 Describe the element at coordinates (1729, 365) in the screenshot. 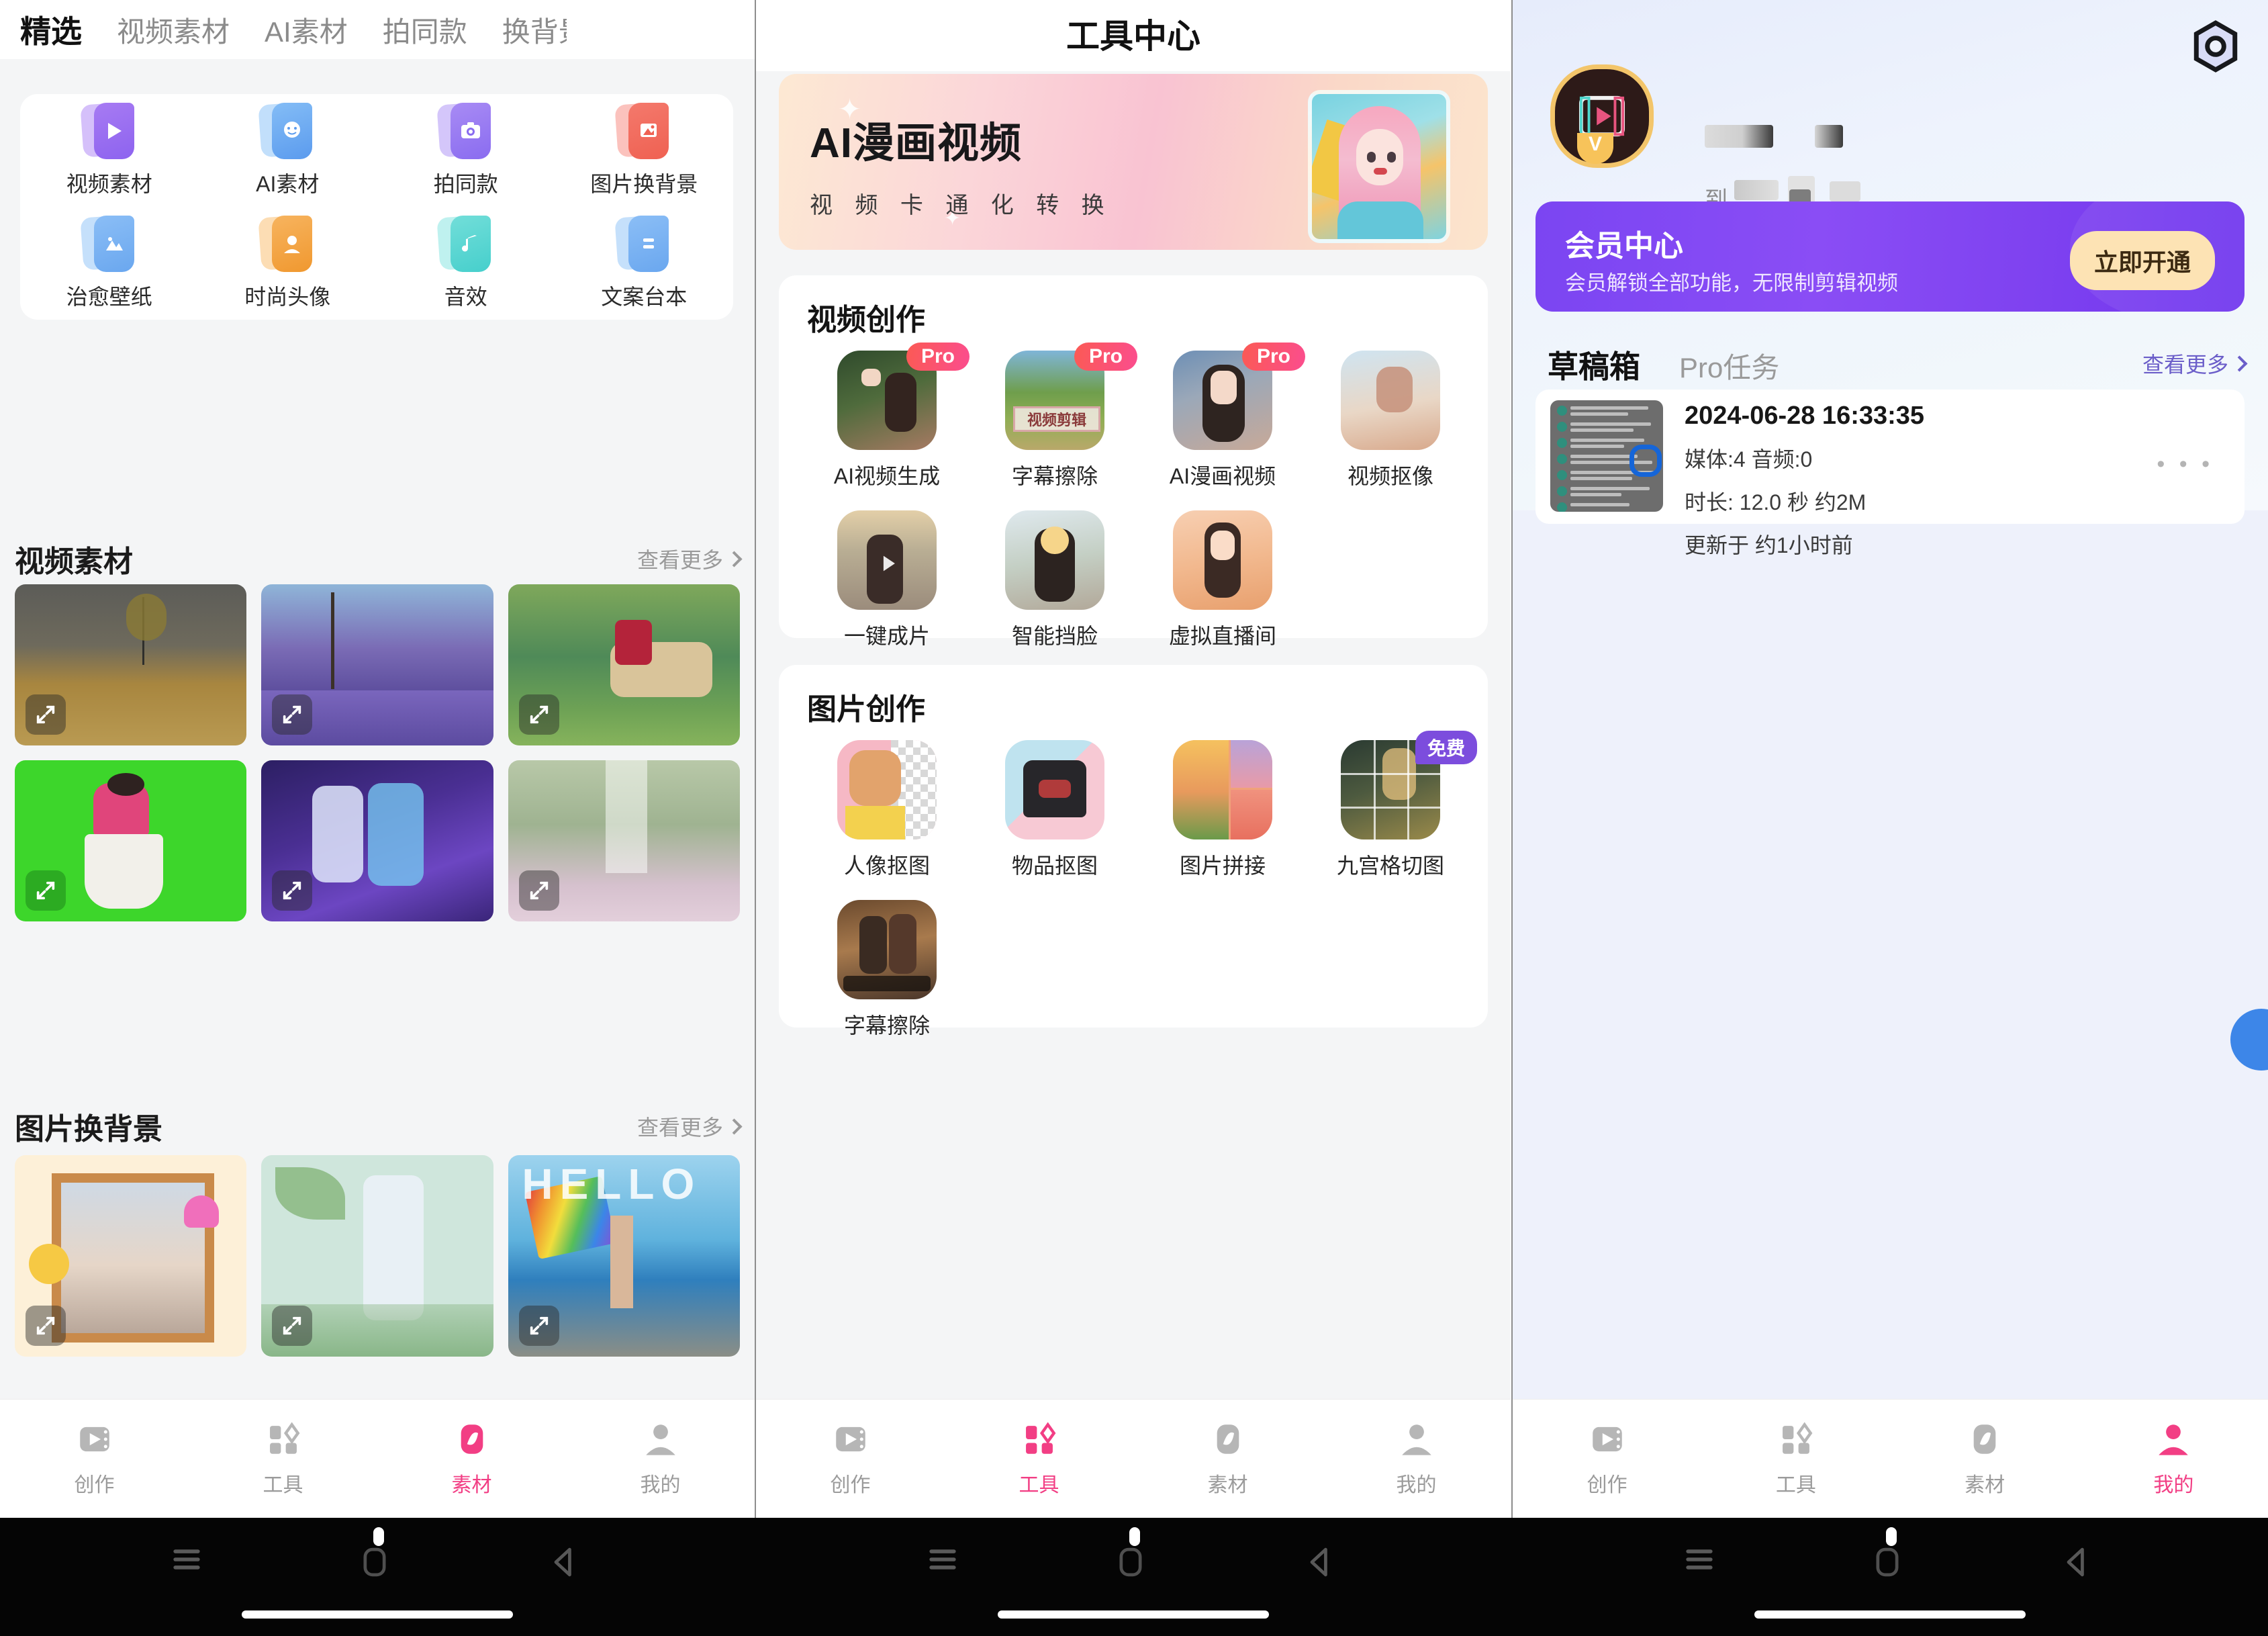

I see `tab-pro-tasks: Pro任务` at that location.